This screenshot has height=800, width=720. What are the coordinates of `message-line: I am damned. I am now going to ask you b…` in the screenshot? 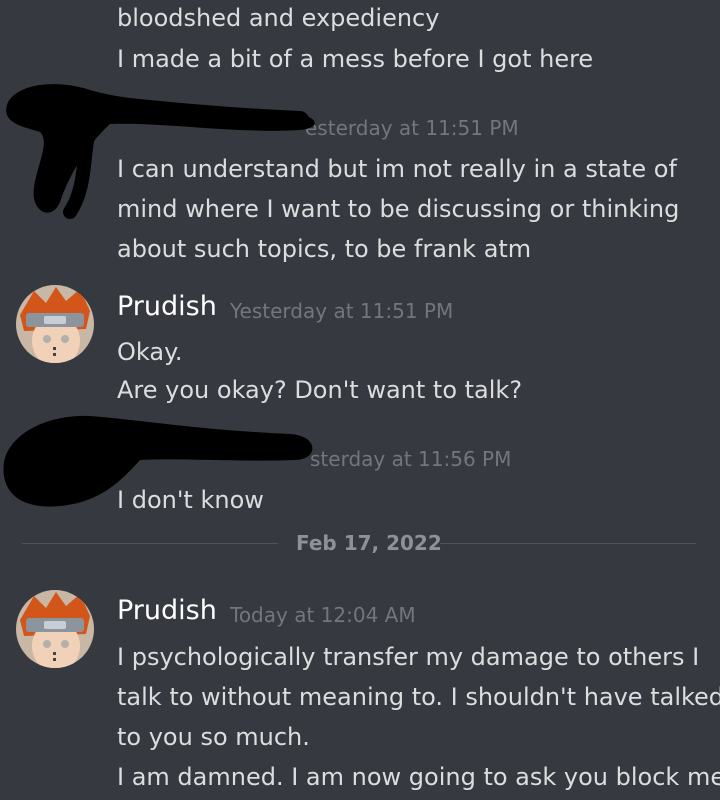 It's located at (418, 777).